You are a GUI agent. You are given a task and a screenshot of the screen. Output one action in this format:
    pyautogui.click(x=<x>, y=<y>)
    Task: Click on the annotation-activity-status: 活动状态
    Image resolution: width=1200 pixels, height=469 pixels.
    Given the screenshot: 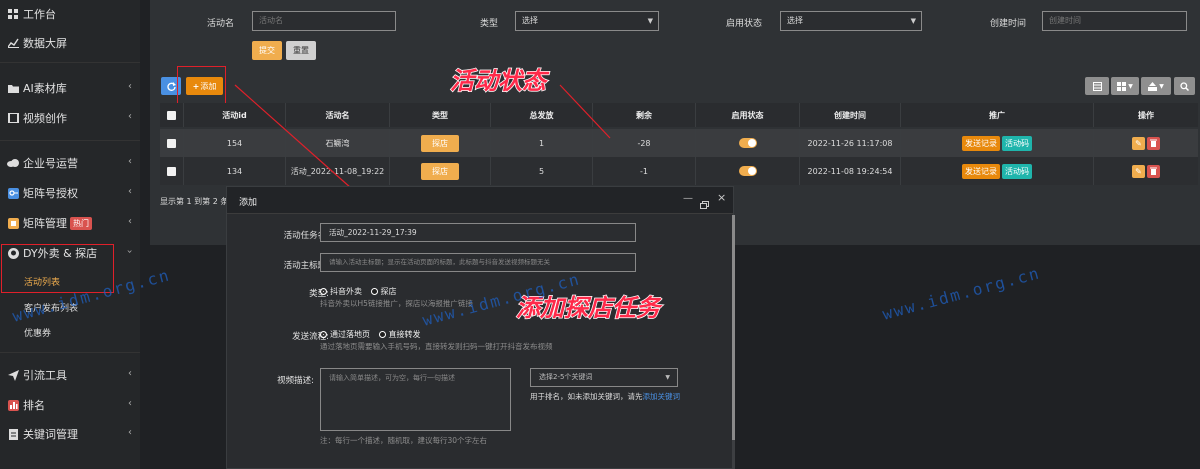 What is the action you would take?
    pyautogui.click(x=498, y=81)
    